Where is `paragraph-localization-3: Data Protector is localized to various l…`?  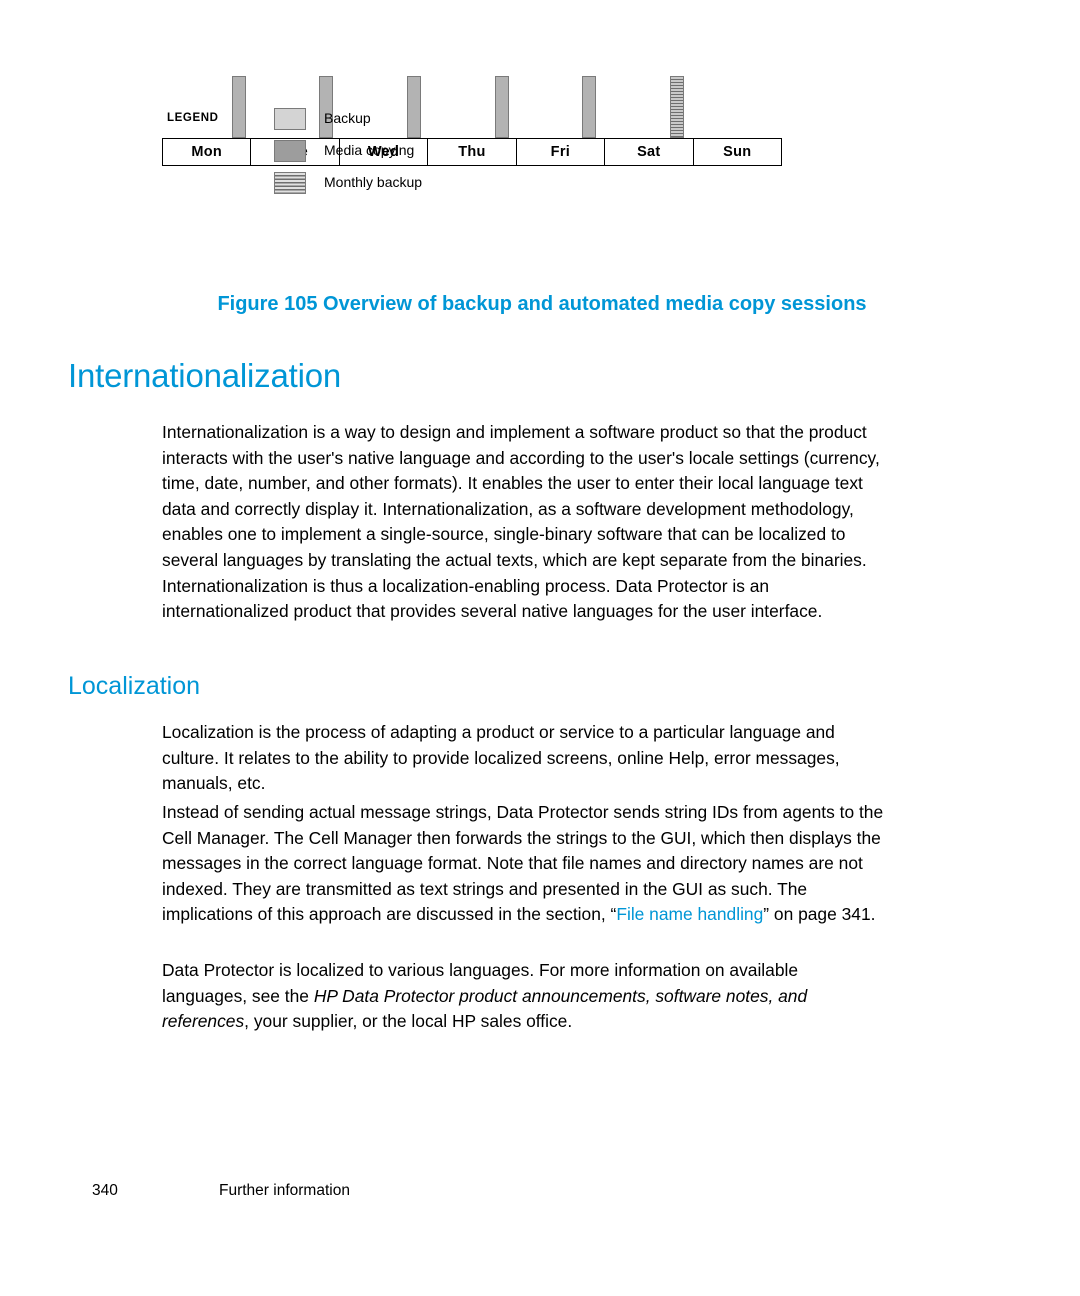
paragraph-localization-3: Data Protector is localized to various l… is located at coordinates (523, 996).